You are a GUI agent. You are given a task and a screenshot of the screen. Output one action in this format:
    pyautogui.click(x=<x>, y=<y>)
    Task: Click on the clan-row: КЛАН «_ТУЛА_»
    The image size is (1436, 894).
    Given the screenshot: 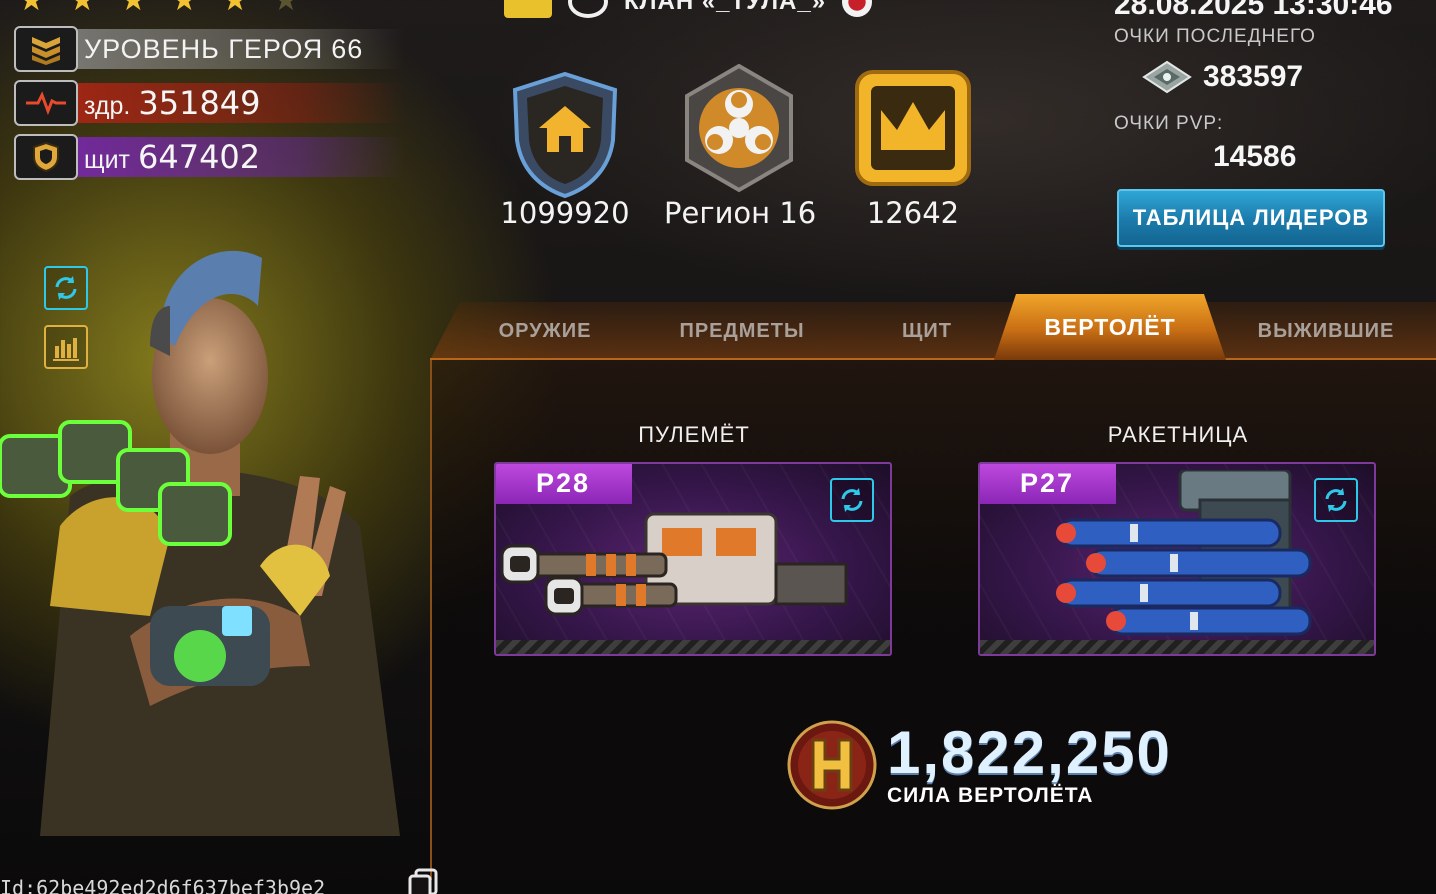 What is the action you would take?
    pyautogui.click(x=688, y=9)
    